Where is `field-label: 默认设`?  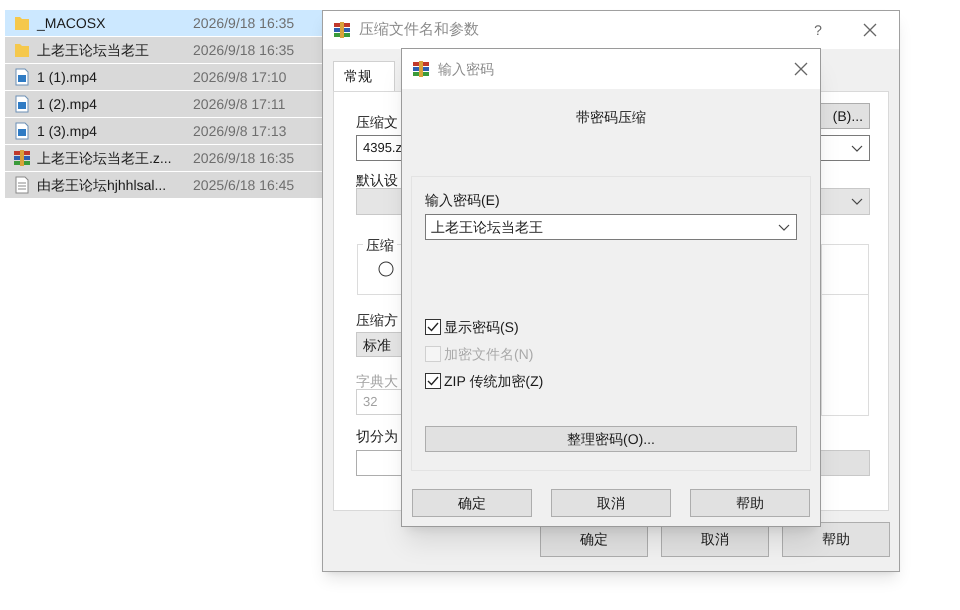
field-label: 默认设 is located at coordinates (377, 180).